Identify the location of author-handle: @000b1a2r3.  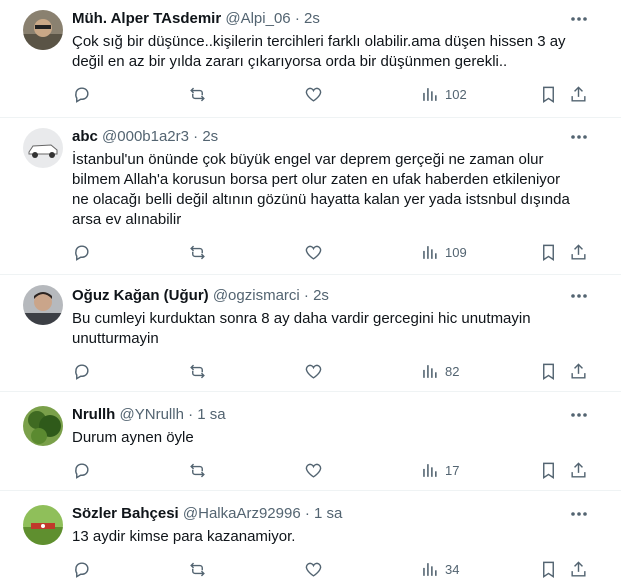
(145, 136).